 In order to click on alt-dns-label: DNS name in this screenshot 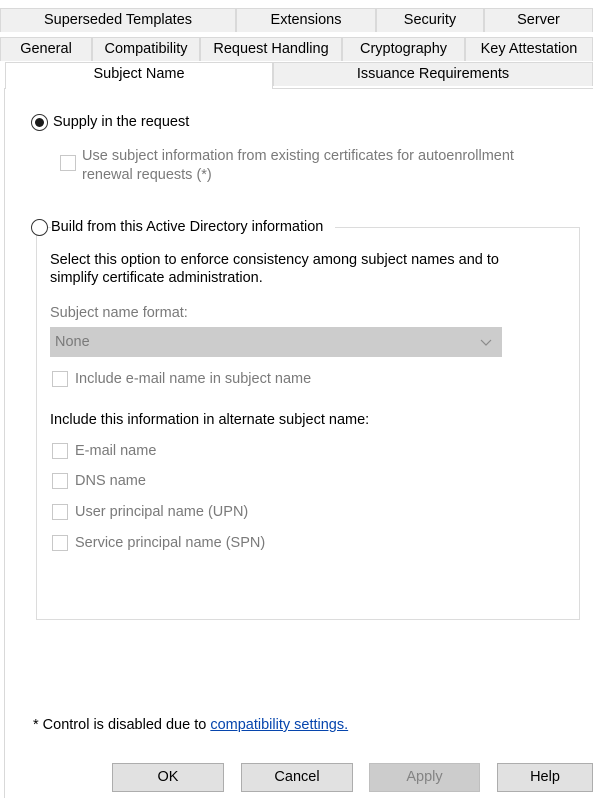, I will do `click(110, 481)`.